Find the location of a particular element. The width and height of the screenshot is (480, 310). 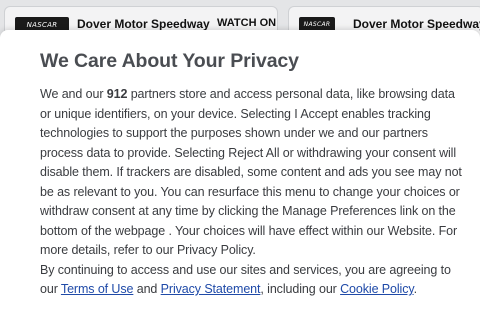

terms-text: , including our is located at coordinates (300, 289).